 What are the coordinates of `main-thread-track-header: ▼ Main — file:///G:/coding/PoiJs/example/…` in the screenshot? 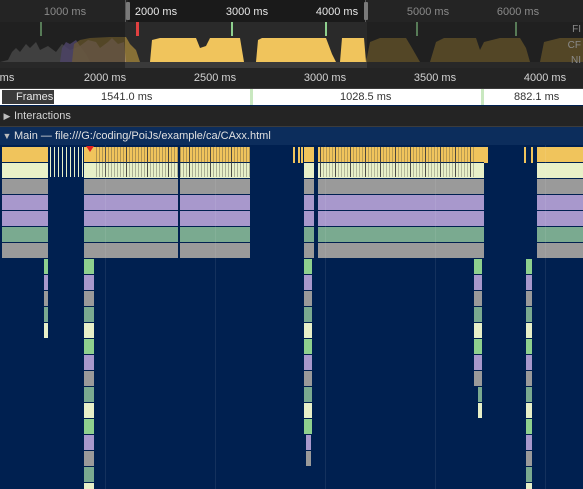 It's located at (291, 136).